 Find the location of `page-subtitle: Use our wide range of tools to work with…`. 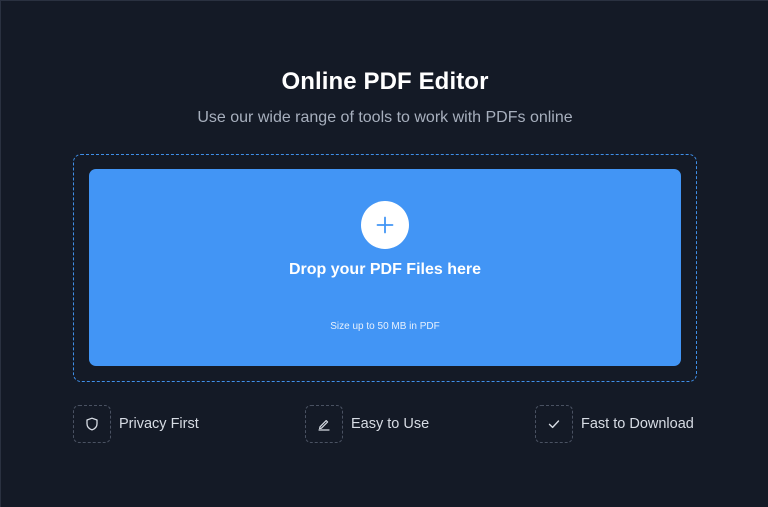

page-subtitle: Use our wide range of tools to work with… is located at coordinates (385, 117).